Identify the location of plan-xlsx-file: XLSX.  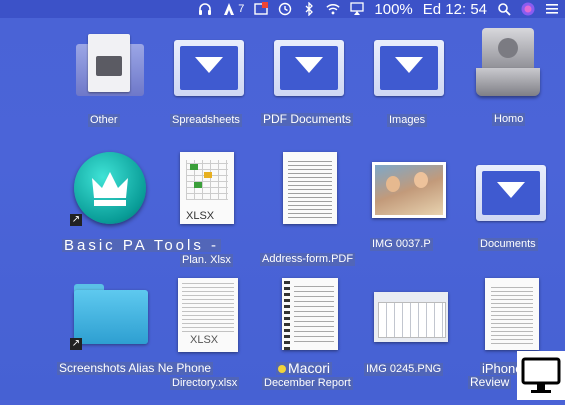
(209, 189).